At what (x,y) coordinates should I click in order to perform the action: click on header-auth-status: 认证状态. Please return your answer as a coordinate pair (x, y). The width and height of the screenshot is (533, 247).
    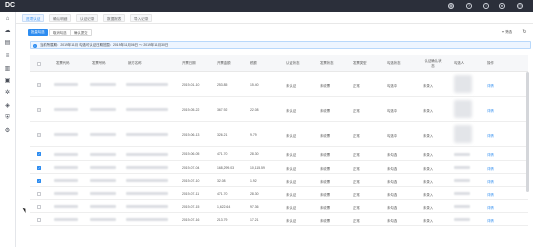
    Looking at the image, I should click on (293, 63).